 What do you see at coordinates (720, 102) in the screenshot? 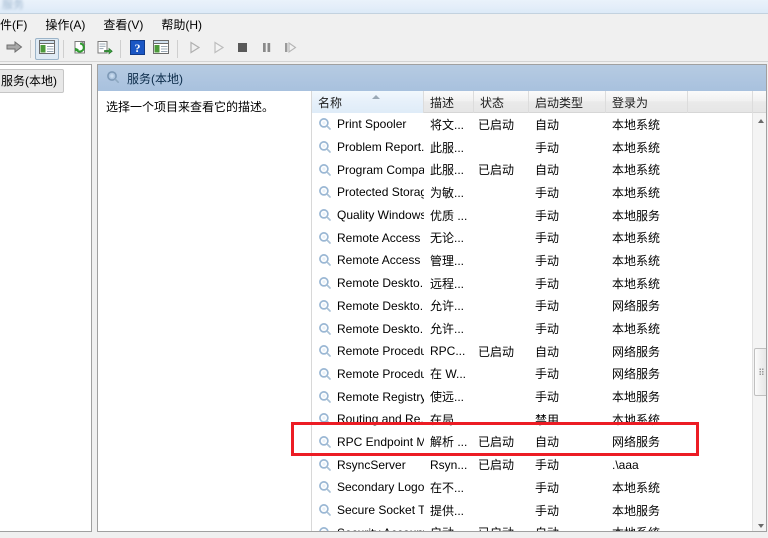
I see `column-header-spacer` at bounding box center [720, 102].